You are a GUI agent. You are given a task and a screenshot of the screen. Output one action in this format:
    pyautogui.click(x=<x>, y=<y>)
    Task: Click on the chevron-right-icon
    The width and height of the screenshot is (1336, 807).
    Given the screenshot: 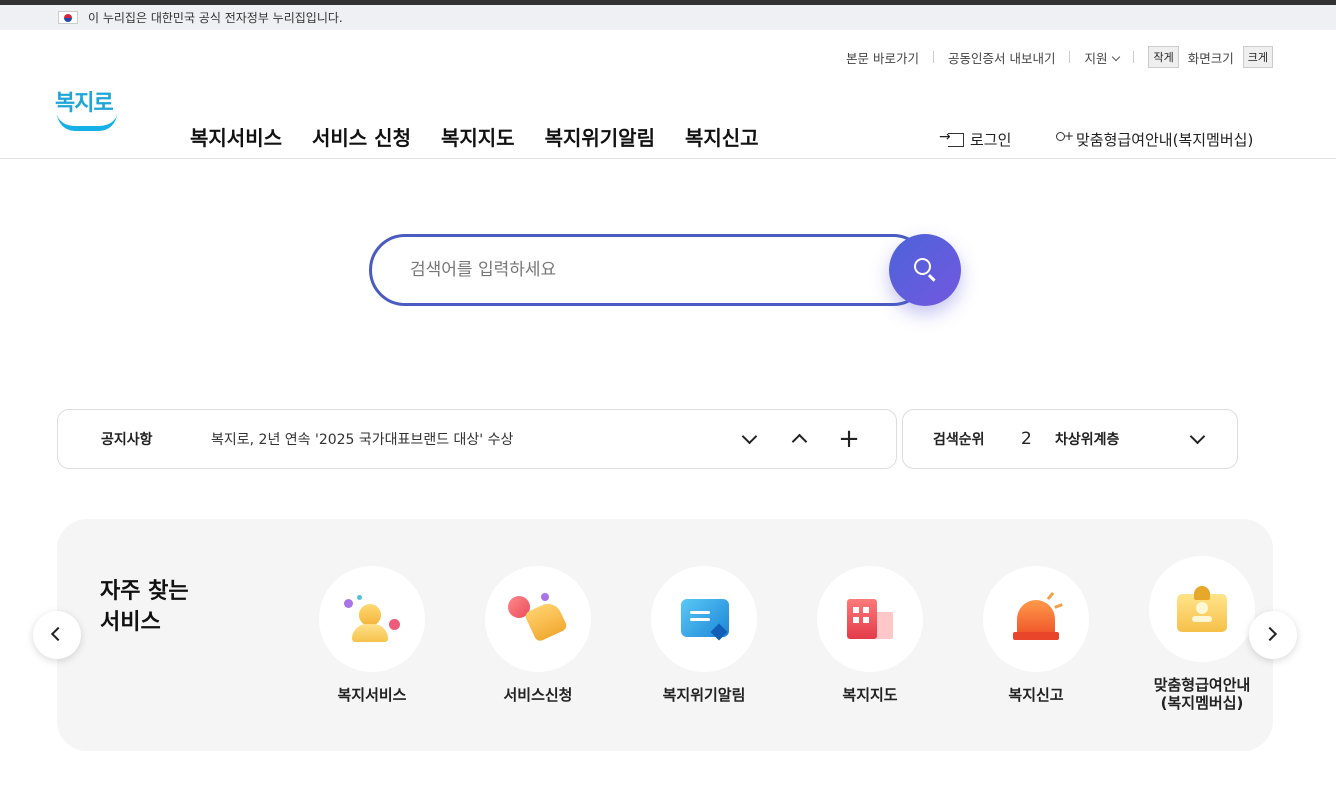 What is the action you would take?
    pyautogui.click(x=1270, y=634)
    